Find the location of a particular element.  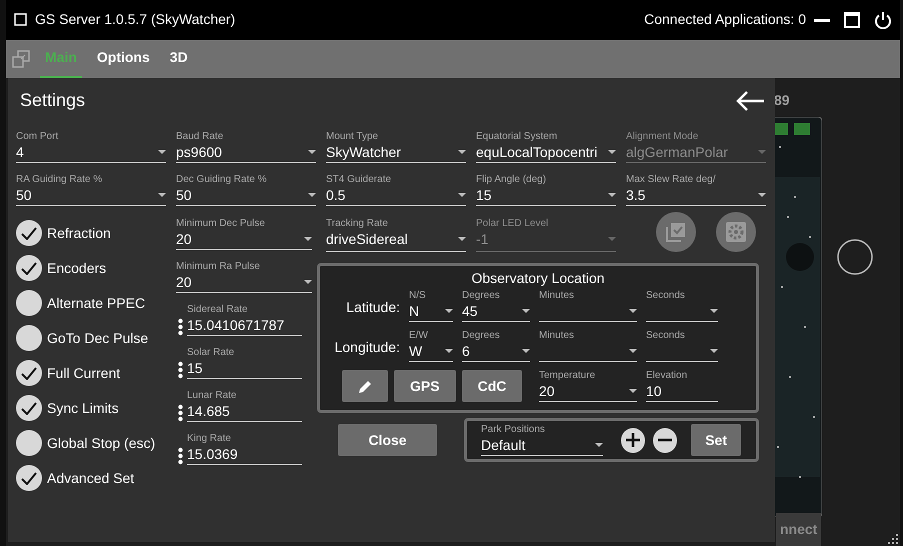

window-icon is located at coordinates (20, 19).